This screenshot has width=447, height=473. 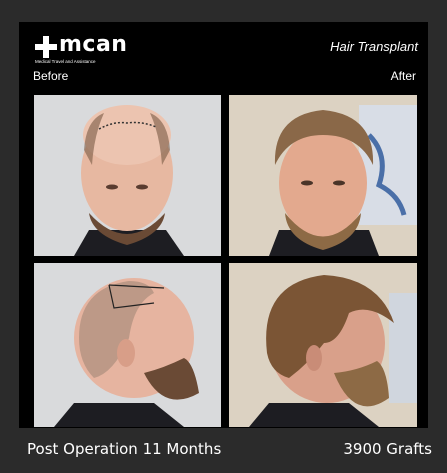 I want to click on after-front-photo, so click(x=323, y=175).